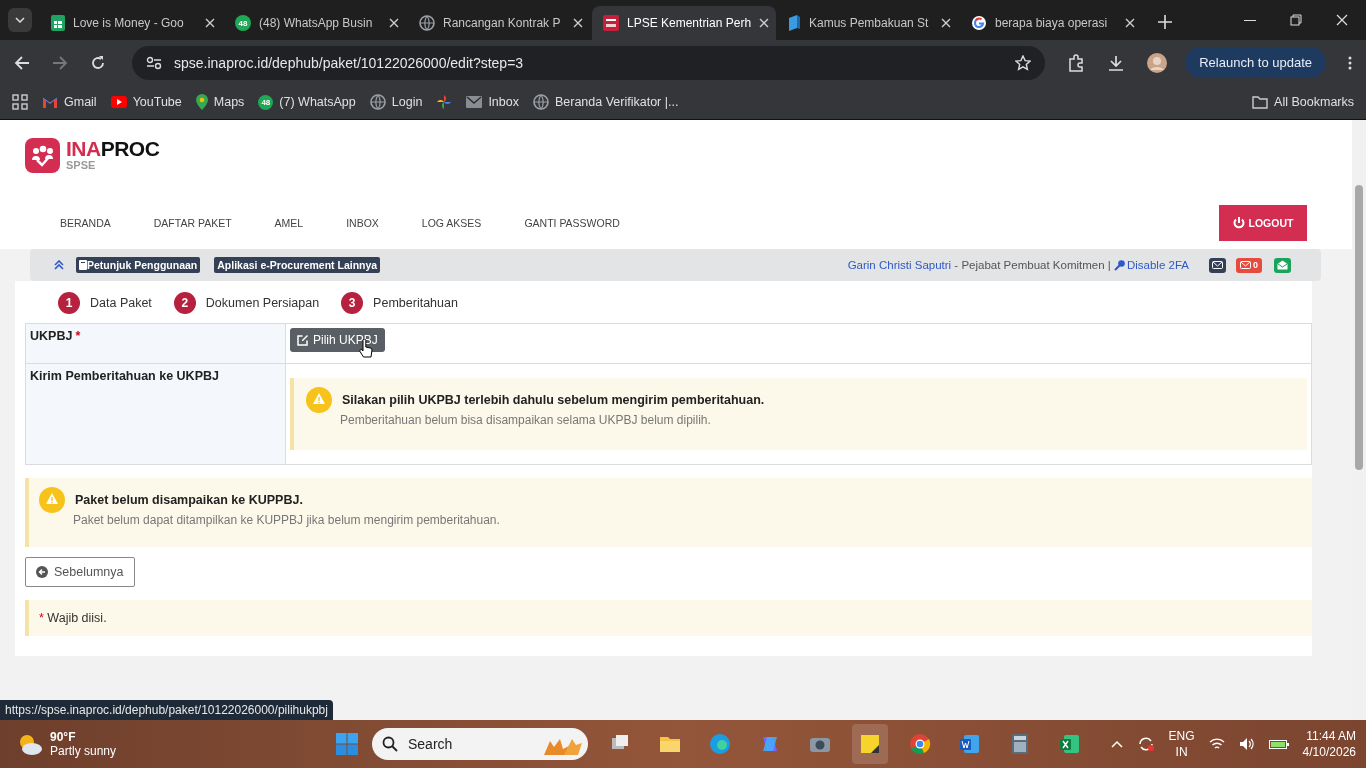 The width and height of the screenshot is (1366, 768). I want to click on browser-tab: 48 (48) WhatsApp Busin, so click(316, 23).